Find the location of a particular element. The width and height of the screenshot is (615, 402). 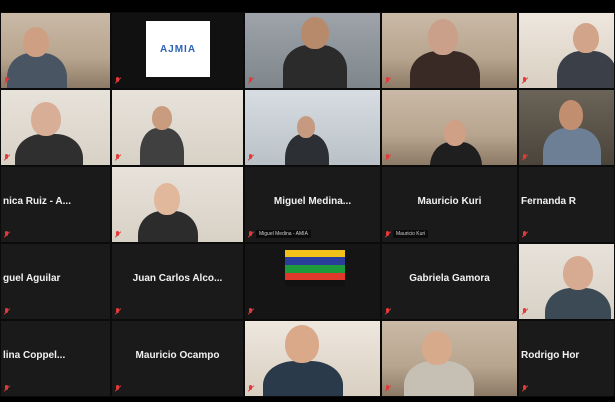

participant-name: Fernanda R is located at coordinates (549, 201).